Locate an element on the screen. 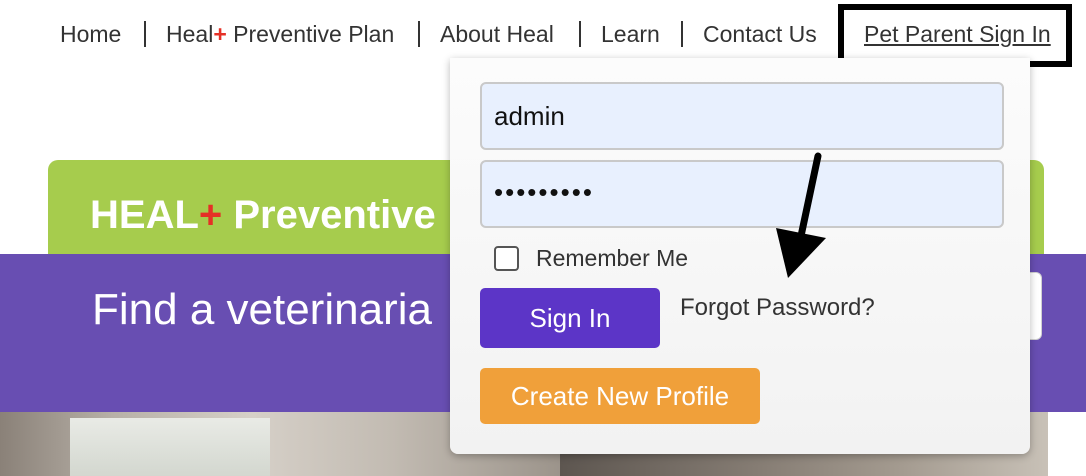 This screenshot has height=476, width=1086. nav-heal-plus: + is located at coordinates (220, 34).